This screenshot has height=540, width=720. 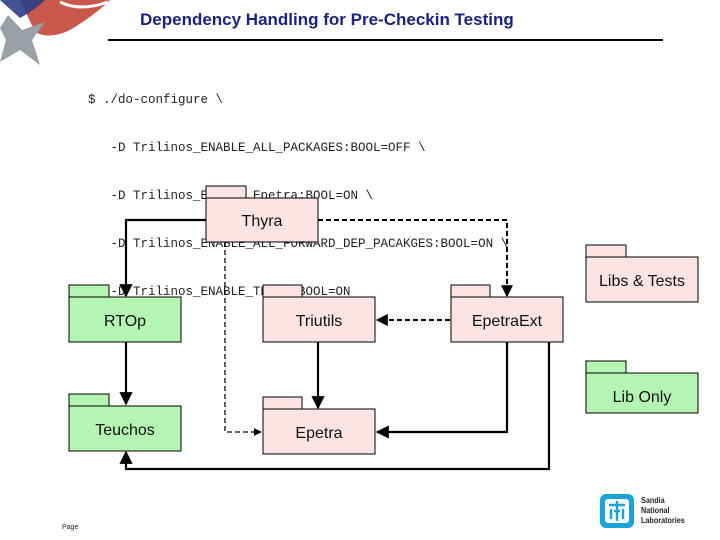 I want to click on legend-libs-and-tests: Libs & Tests, so click(x=642, y=273).